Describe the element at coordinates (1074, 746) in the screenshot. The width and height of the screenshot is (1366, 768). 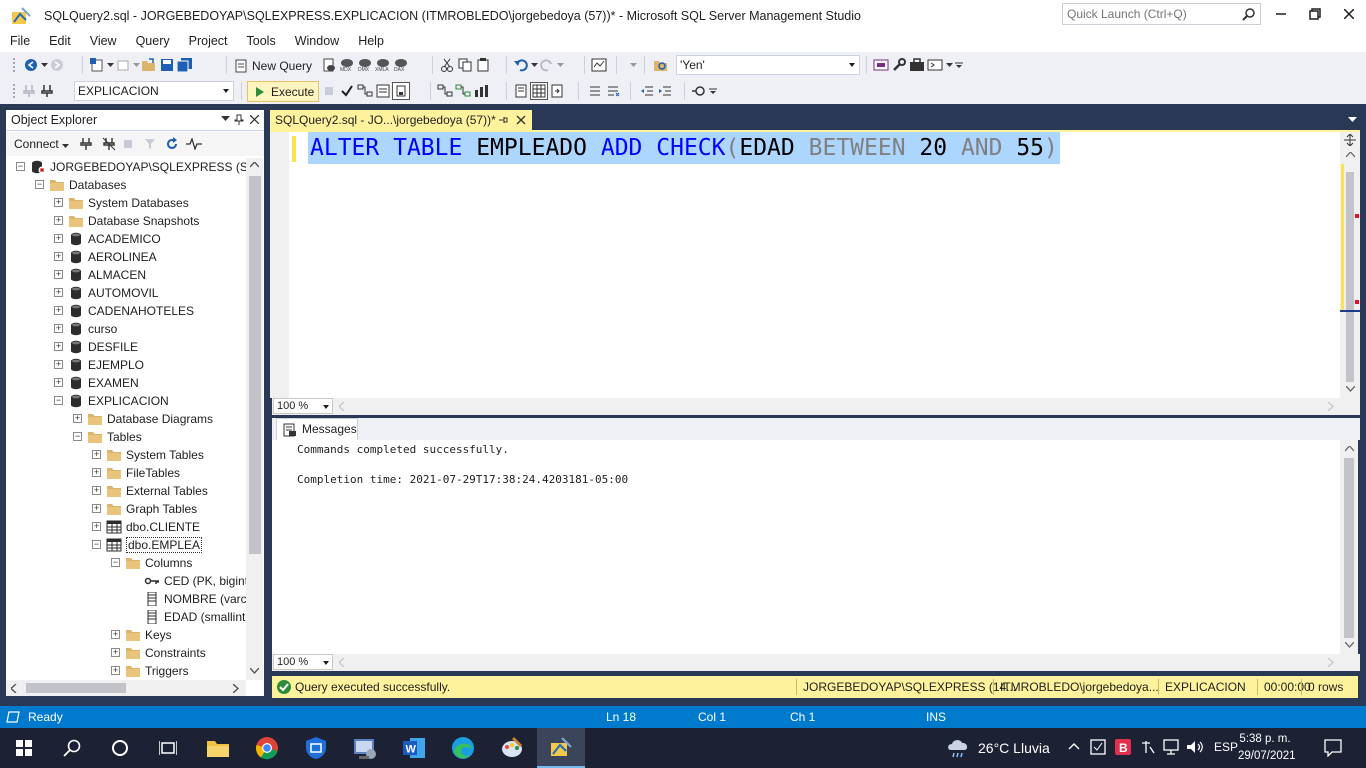
I see `show-hidden-icons-chevron` at that location.